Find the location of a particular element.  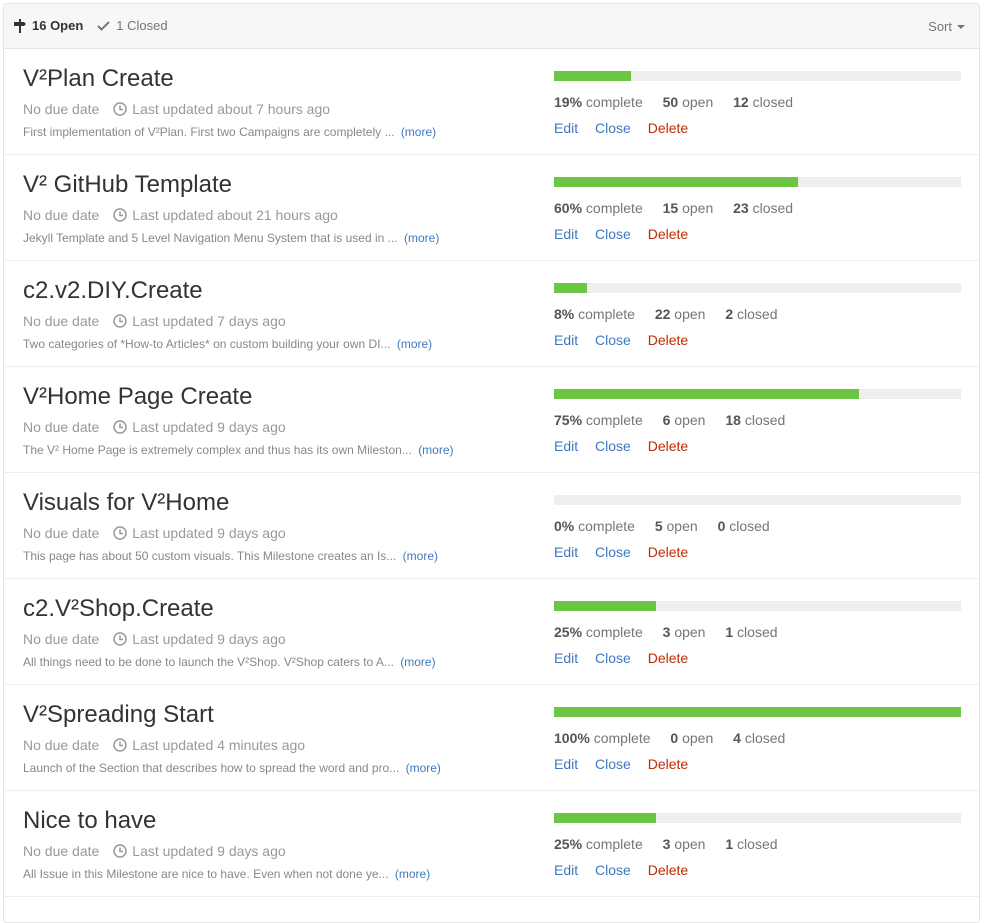

milestone-stats: 25% complete 3 open 1 closed is located at coordinates (674, 844).